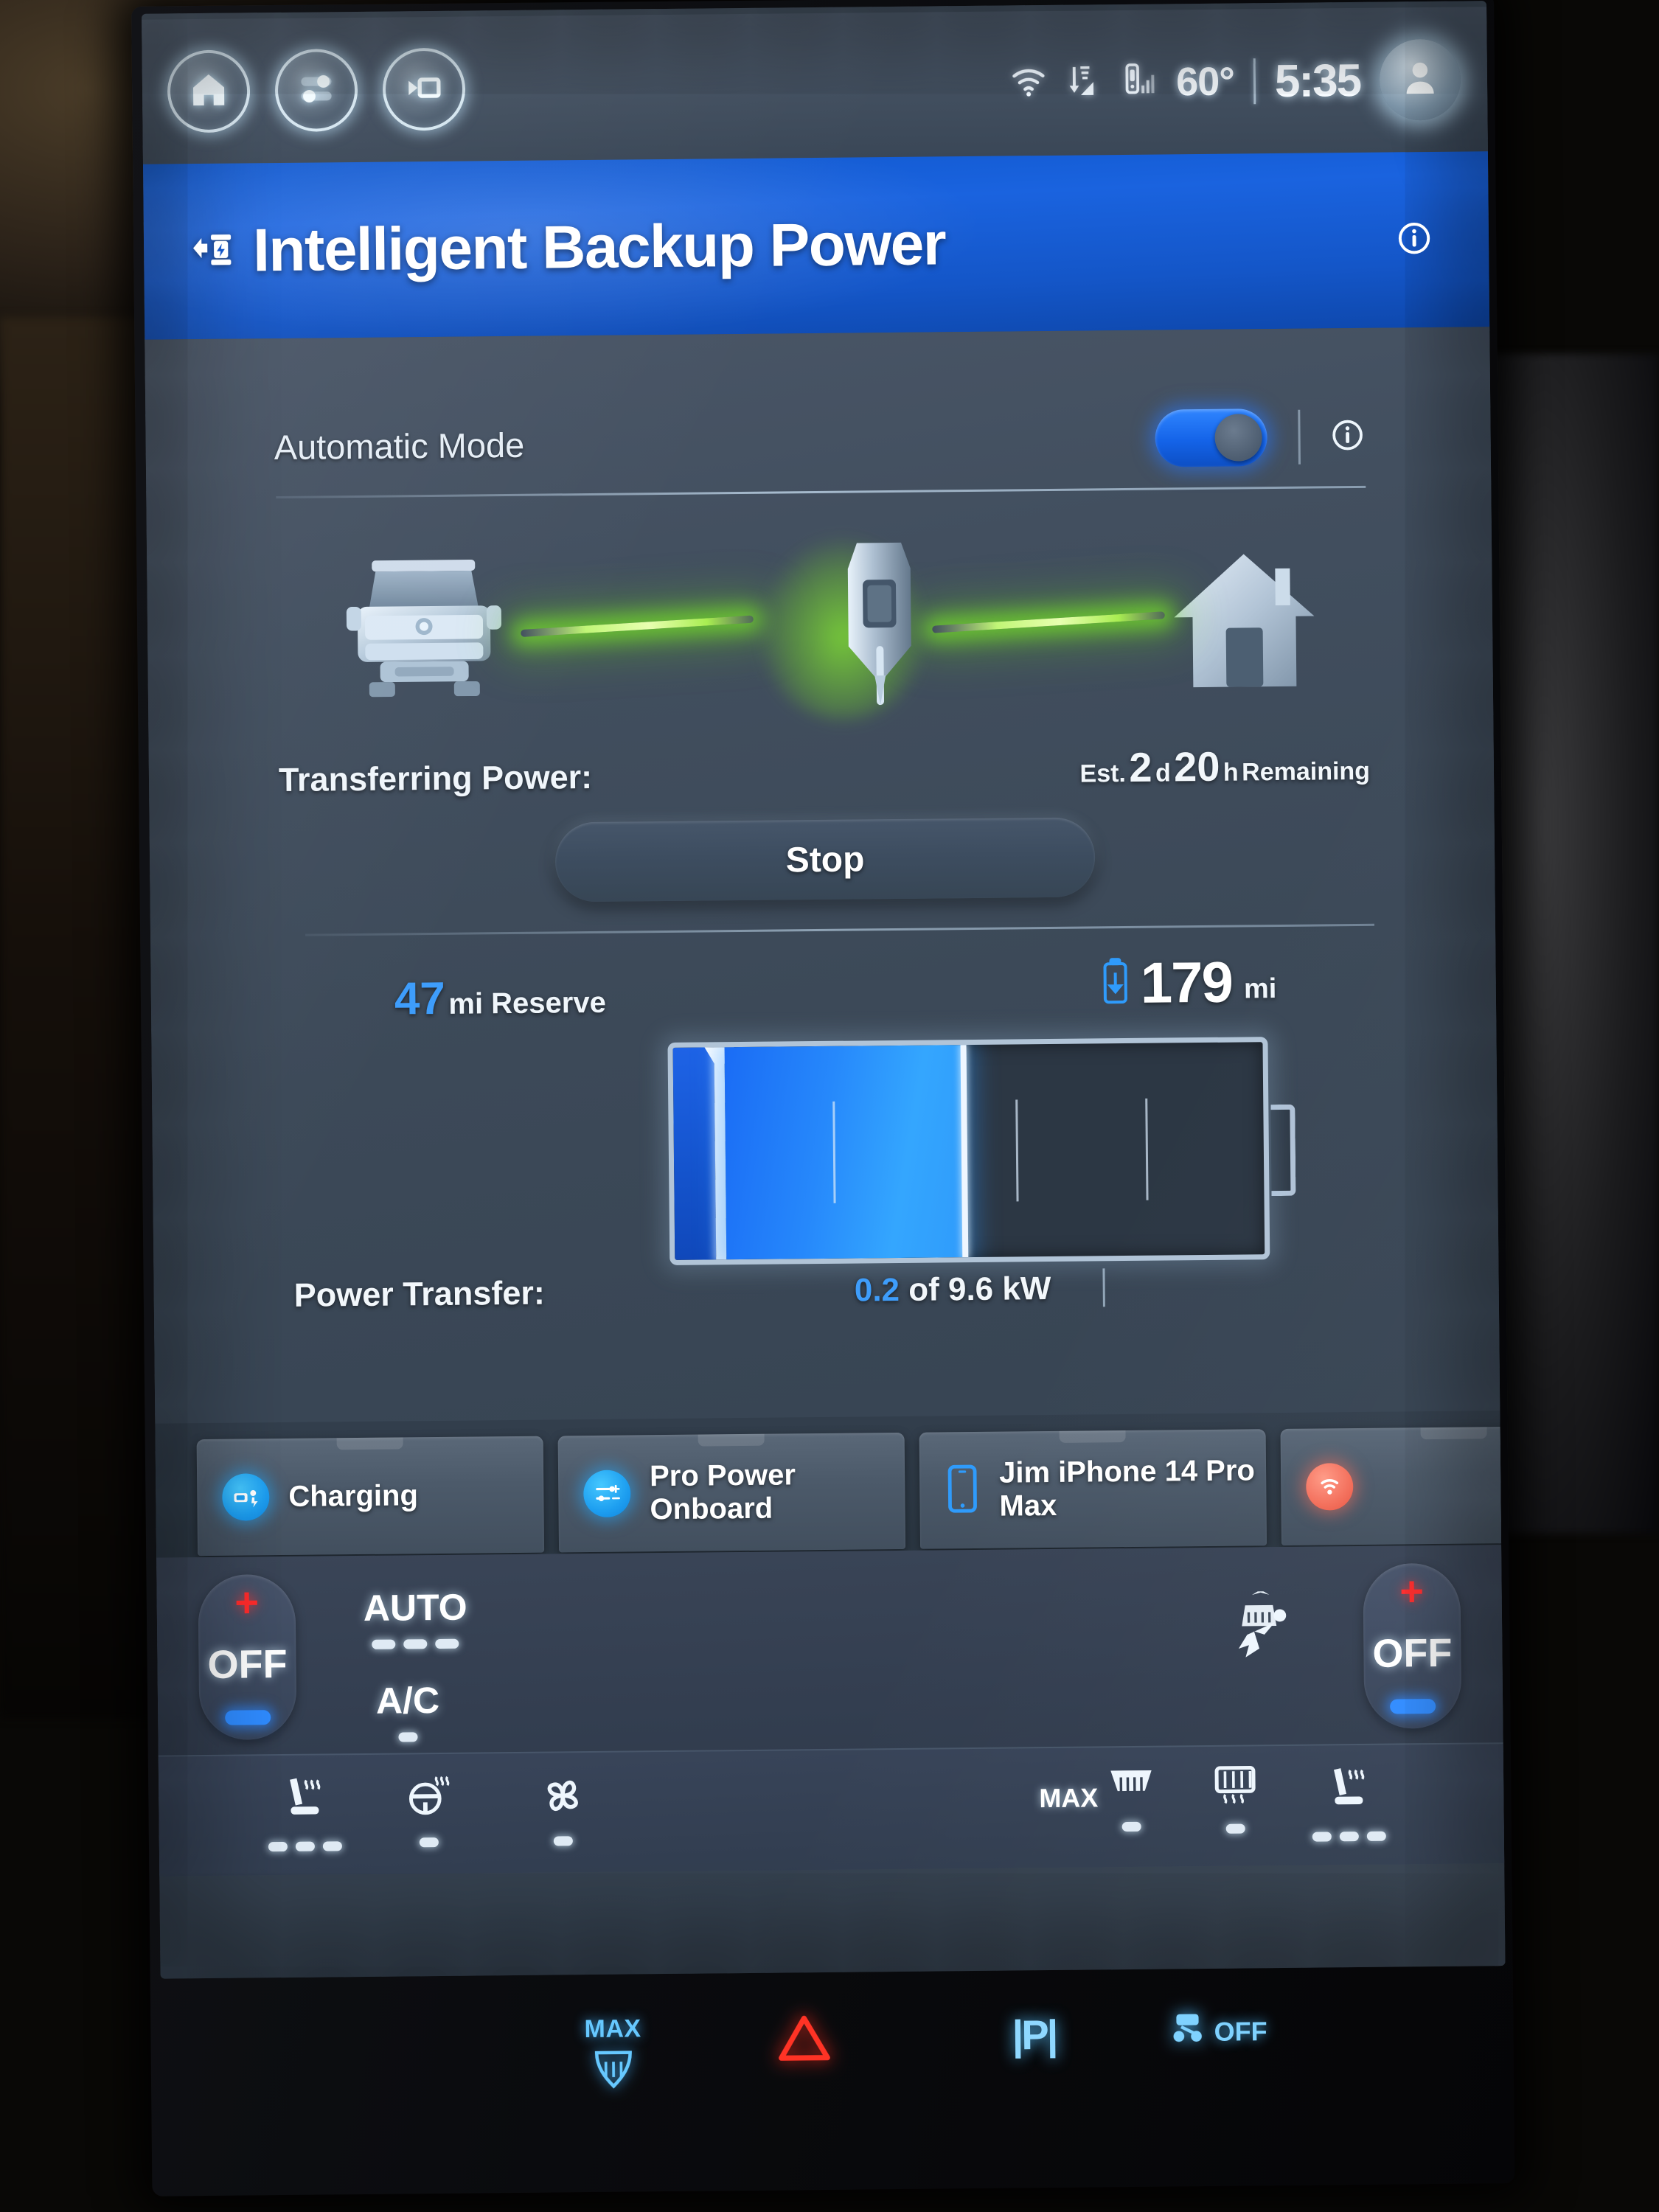  I want to click on traction-control-off-button: OFF, so click(1216, 2031).